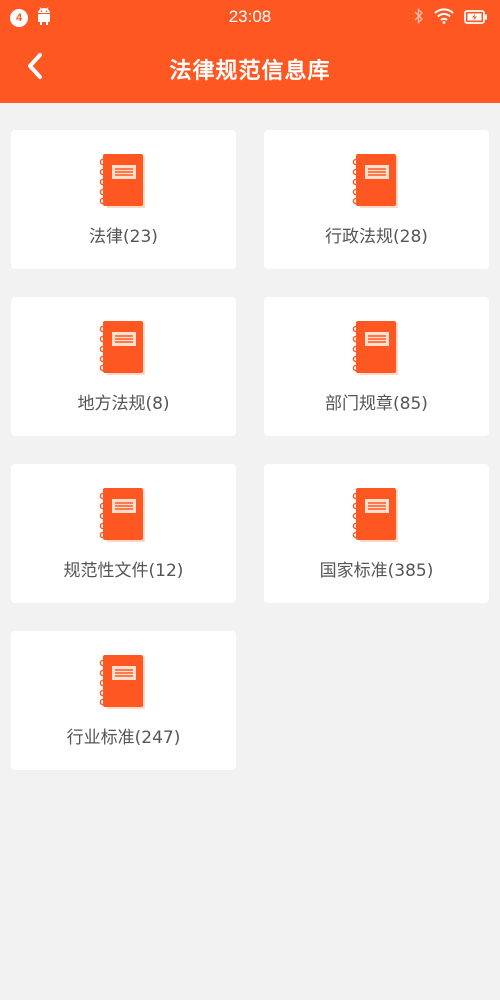 The height and width of the screenshot is (1000, 500). I want to click on category-card-industry-standards: 行业标准(247), so click(123, 700).